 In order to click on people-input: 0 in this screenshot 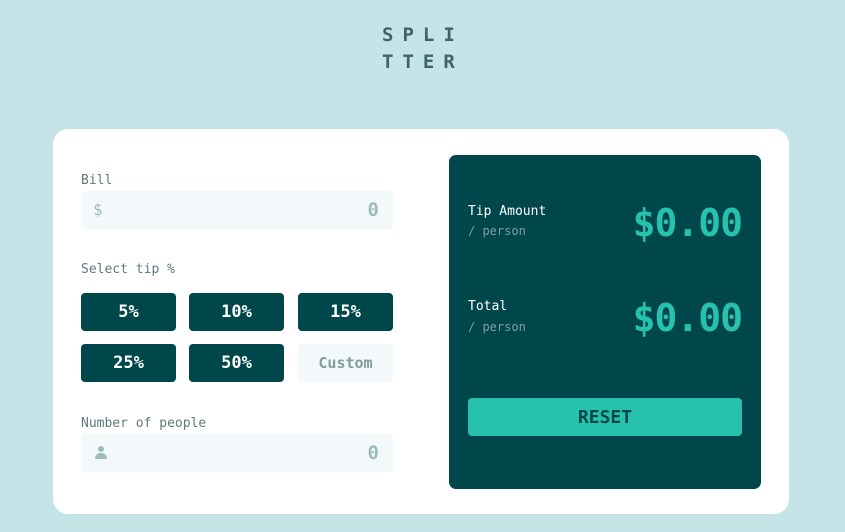, I will do `click(237, 453)`.